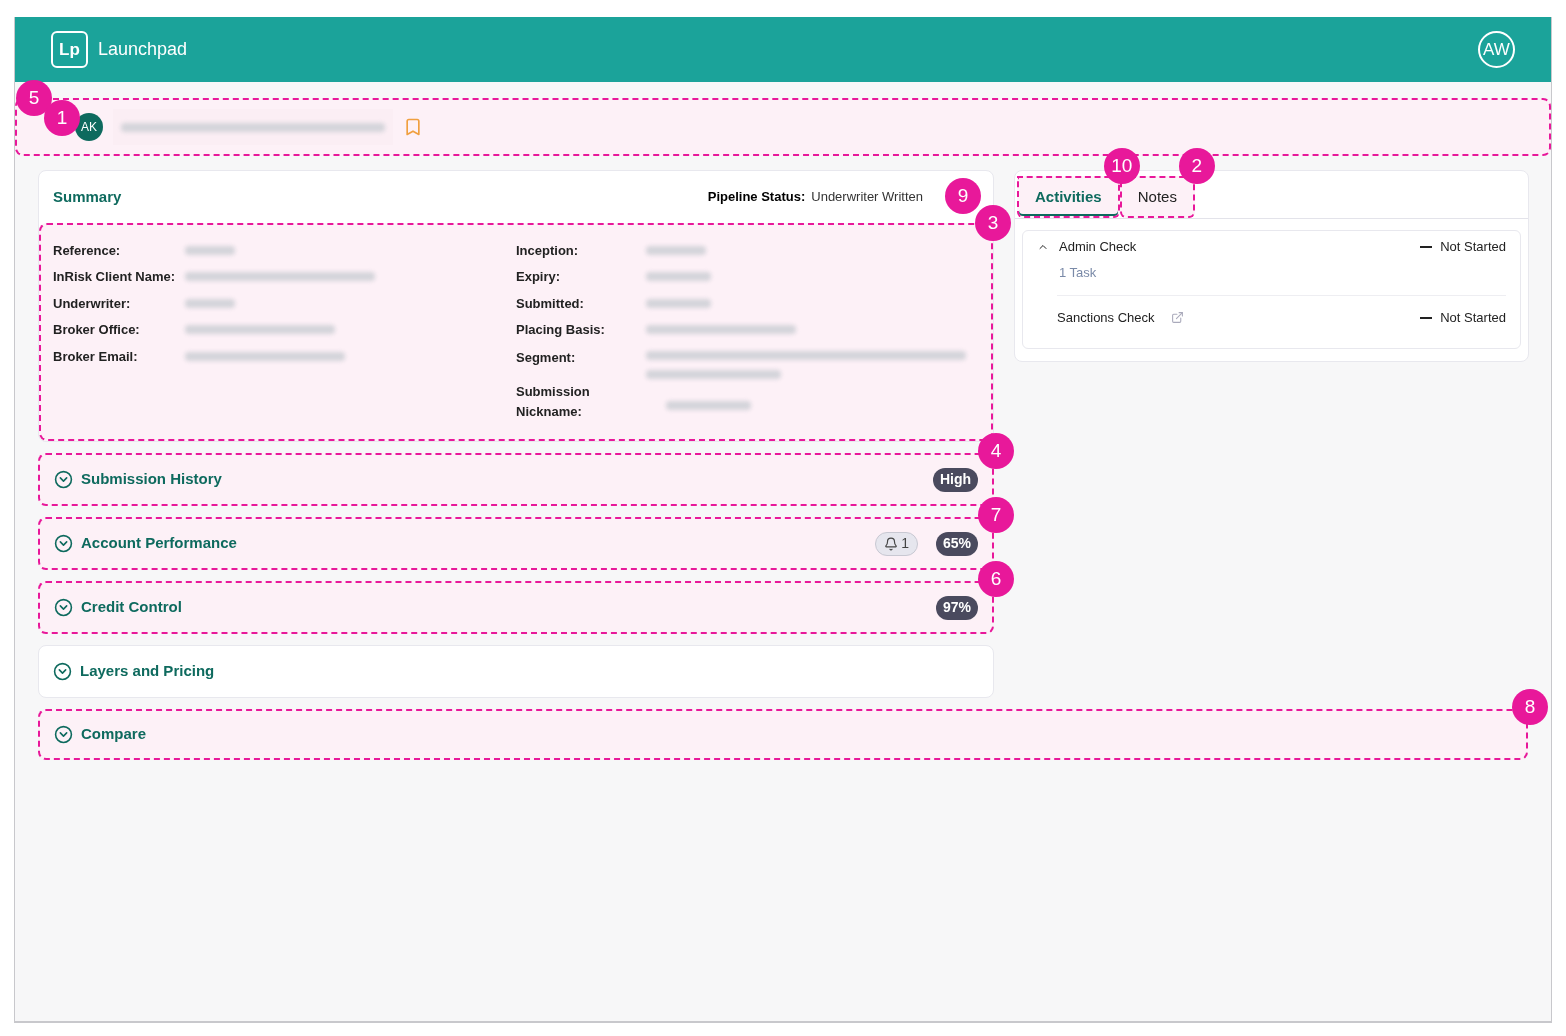 This screenshot has height=1036, width=1566. What do you see at coordinates (896, 543) in the screenshot?
I see `alert-count-badge: 1` at bounding box center [896, 543].